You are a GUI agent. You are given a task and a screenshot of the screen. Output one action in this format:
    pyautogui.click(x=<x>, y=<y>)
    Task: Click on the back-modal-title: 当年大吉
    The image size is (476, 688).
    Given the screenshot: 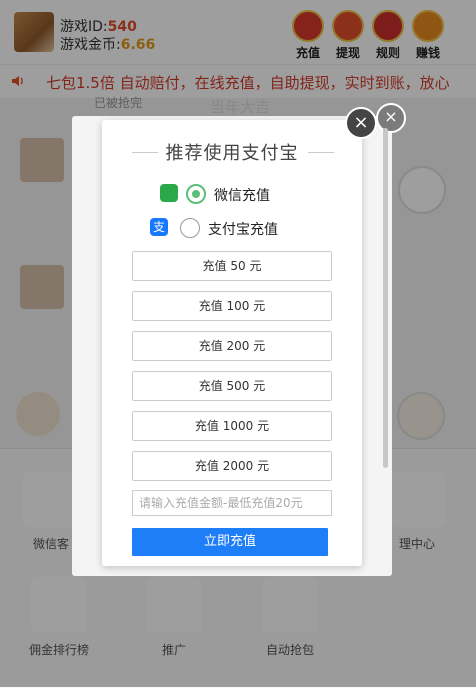 What is the action you would take?
    pyautogui.click(x=240, y=107)
    